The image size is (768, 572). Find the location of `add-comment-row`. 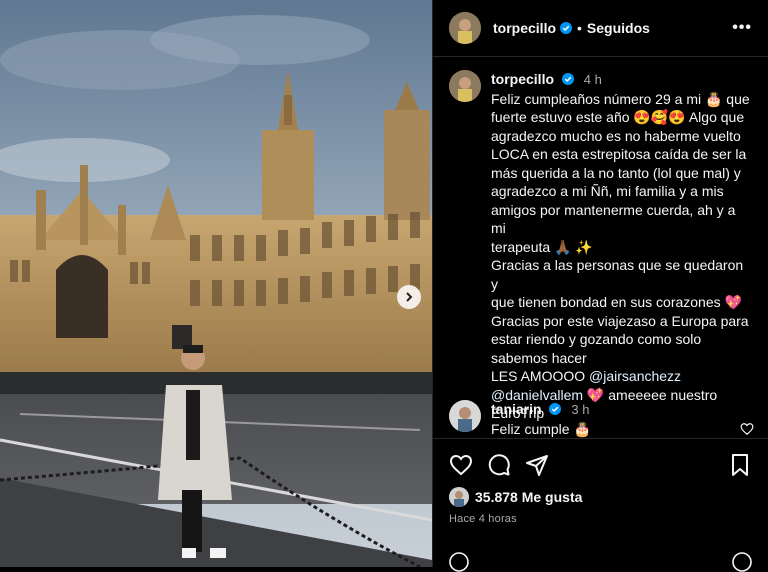

add-comment-row is located at coordinates (600, 562).